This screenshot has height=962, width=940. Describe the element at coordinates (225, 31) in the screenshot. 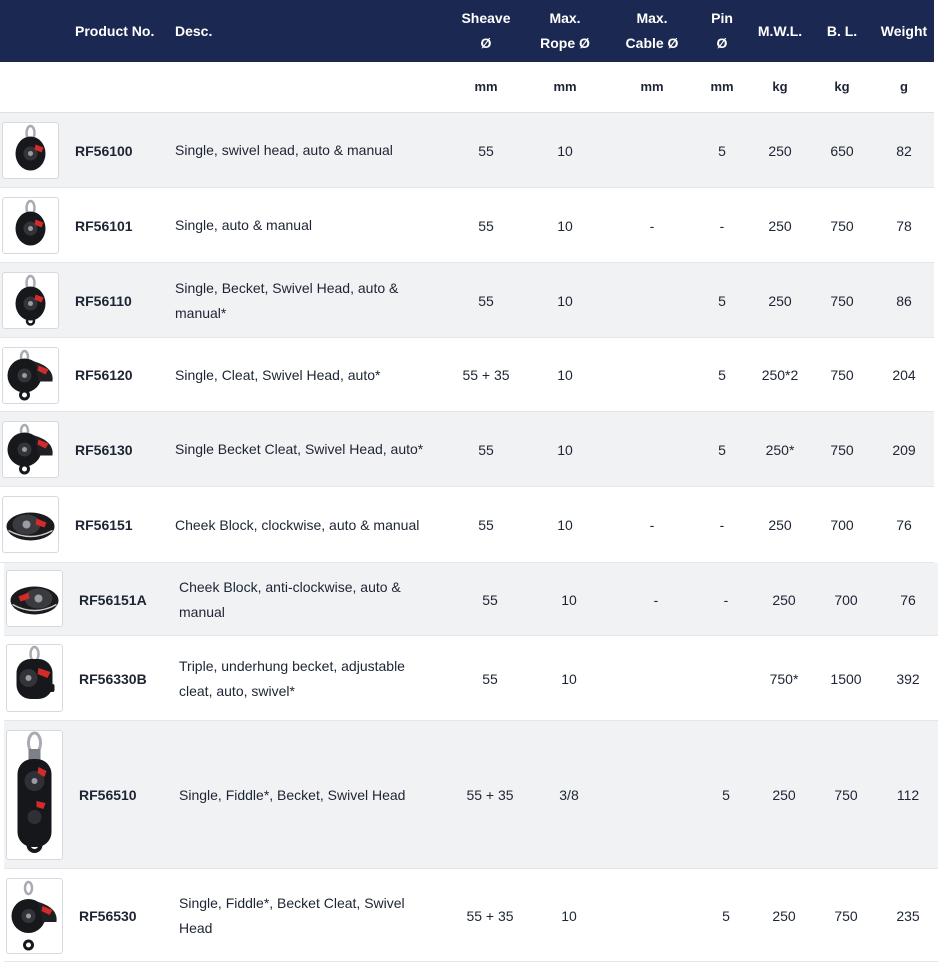

I see `header-desc: Desc.` at that location.